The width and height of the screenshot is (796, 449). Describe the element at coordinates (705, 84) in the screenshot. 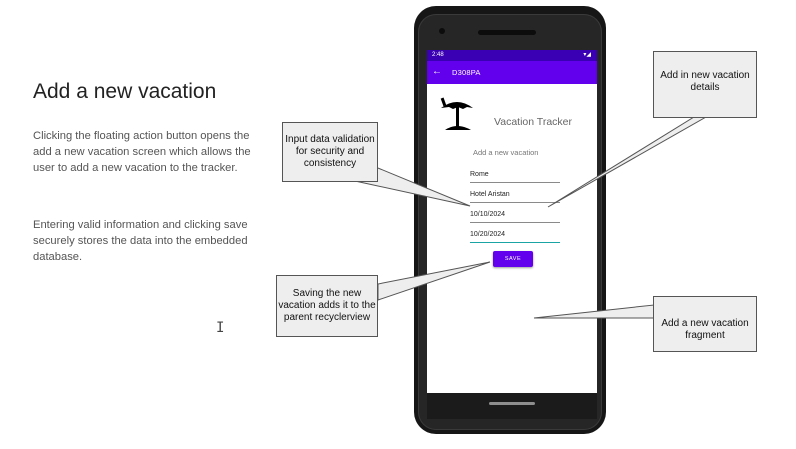

I see `callout-details: Add in new vacation details` at that location.